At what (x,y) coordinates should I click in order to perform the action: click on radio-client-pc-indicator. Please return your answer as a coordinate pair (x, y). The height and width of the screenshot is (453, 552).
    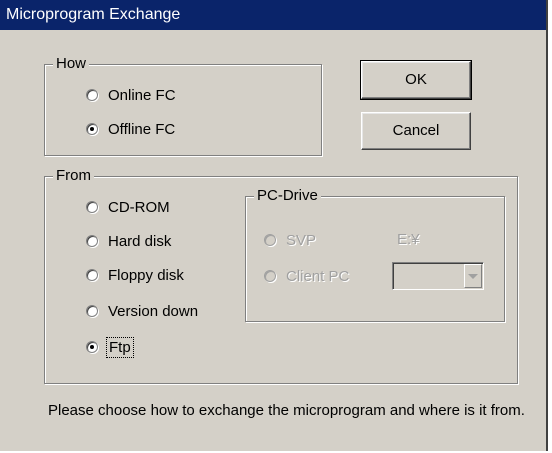
    Looking at the image, I should click on (270, 276).